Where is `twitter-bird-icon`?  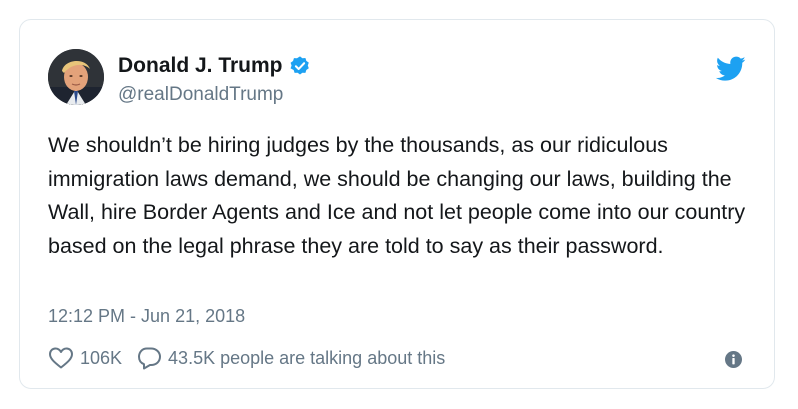
twitter-bird-icon is located at coordinates (731, 69).